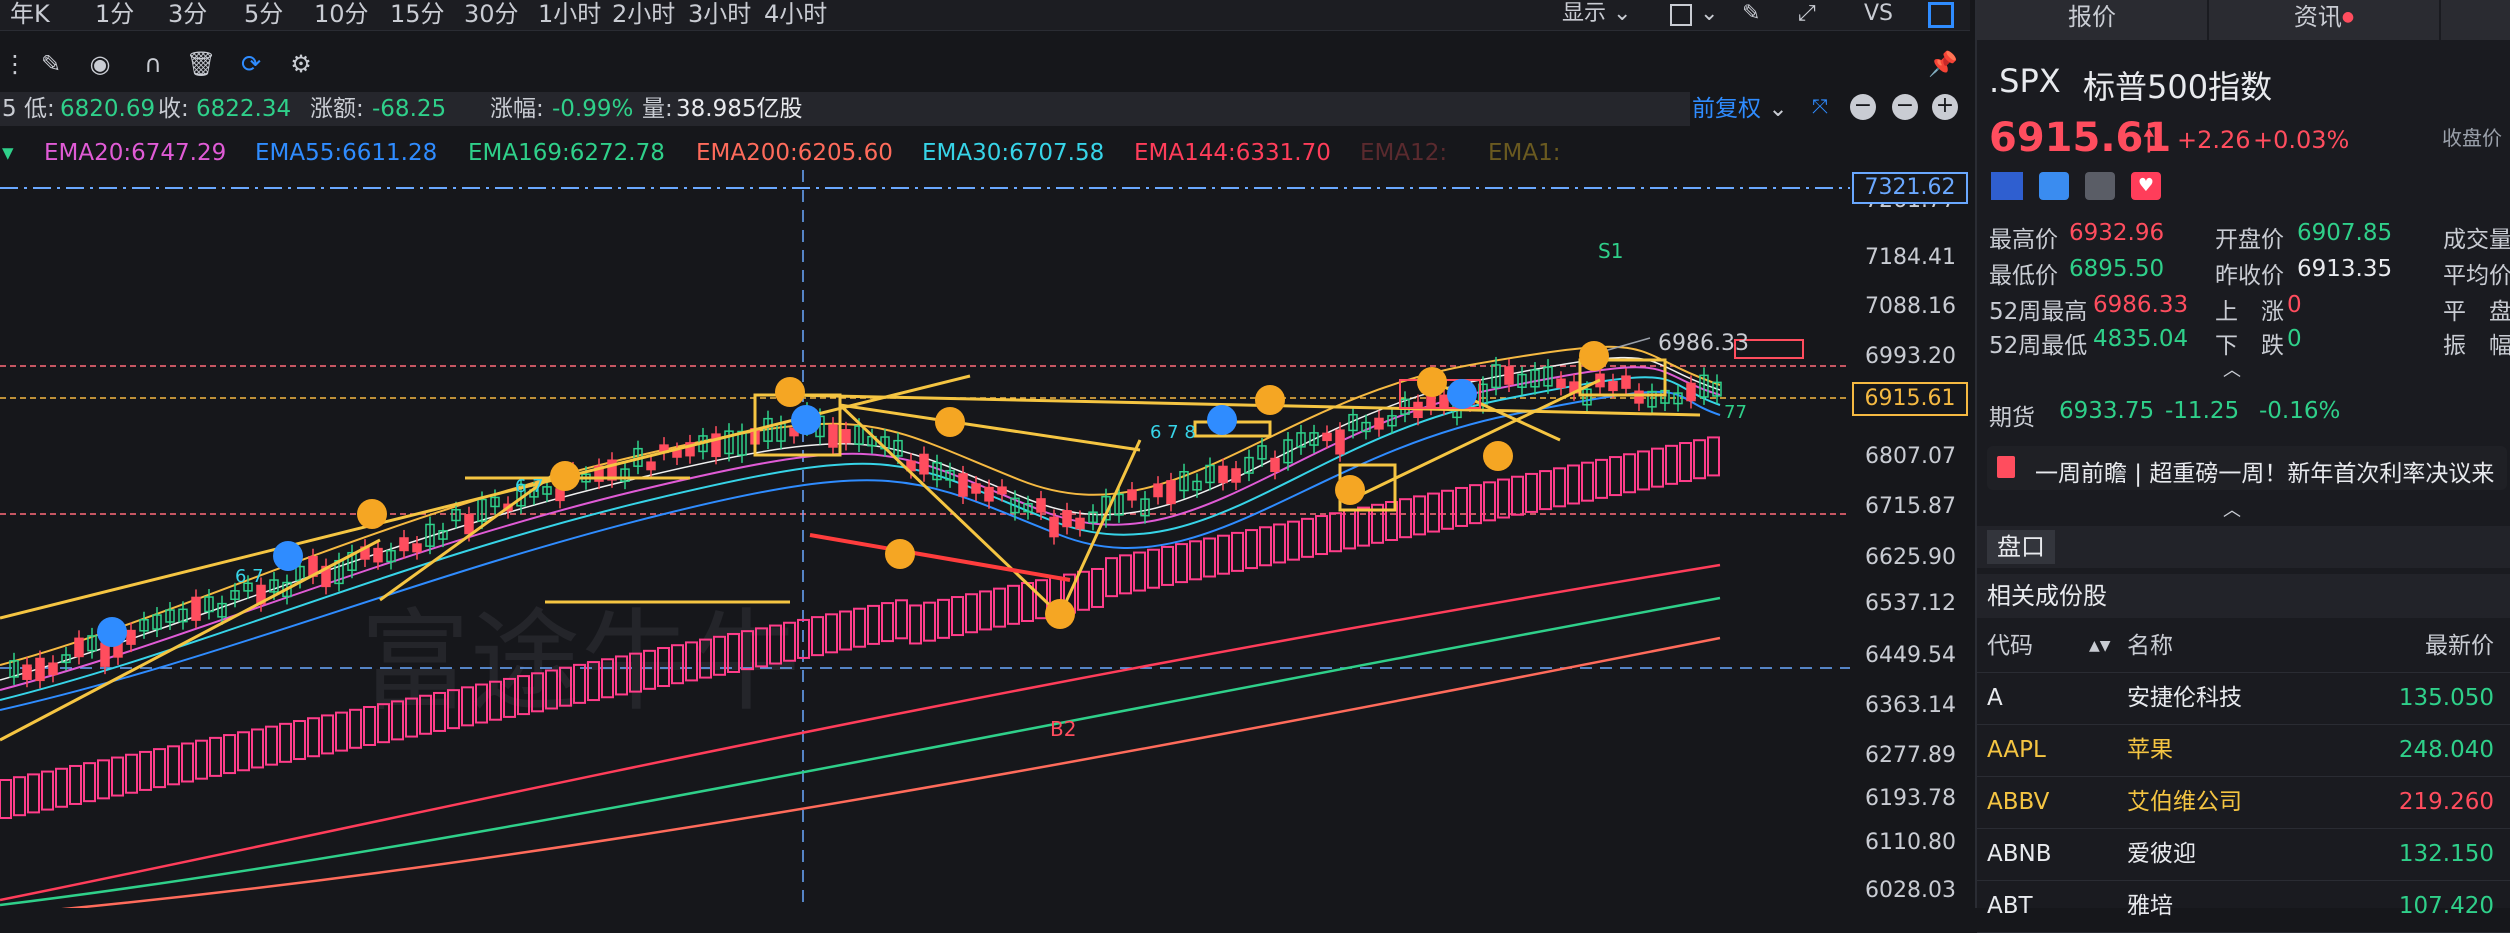 Image resolution: width=2510 pixels, height=933 pixels. Describe the element at coordinates (1807, 15) in the screenshot. I see `fullscreen-icon: ⤢` at that location.